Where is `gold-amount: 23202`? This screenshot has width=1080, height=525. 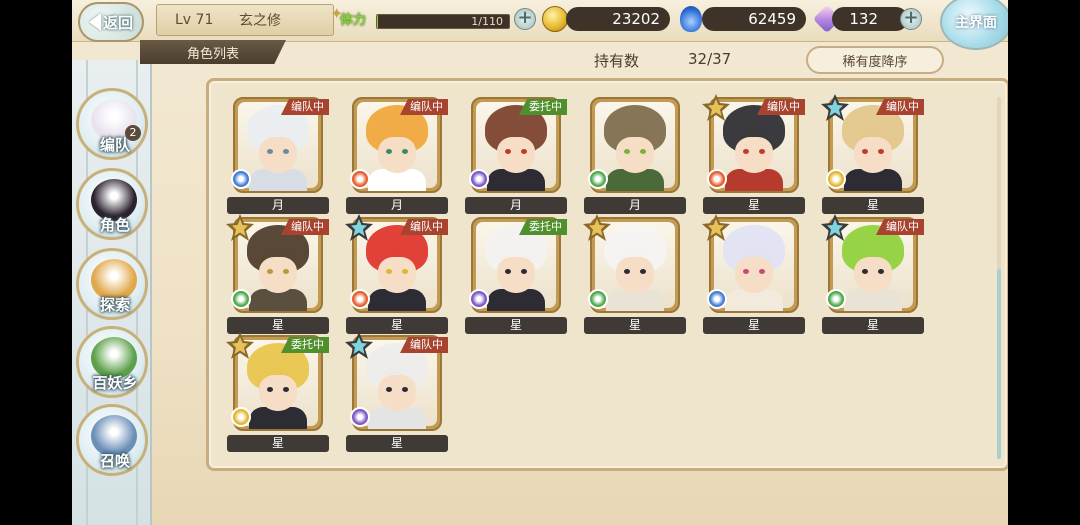
gold-amount: 23202 is located at coordinates (618, 19).